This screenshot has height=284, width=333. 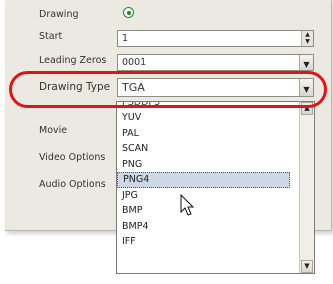 I want to click on spinner-arrows-icon: ▲ ▼, so click(x=307, y=38).